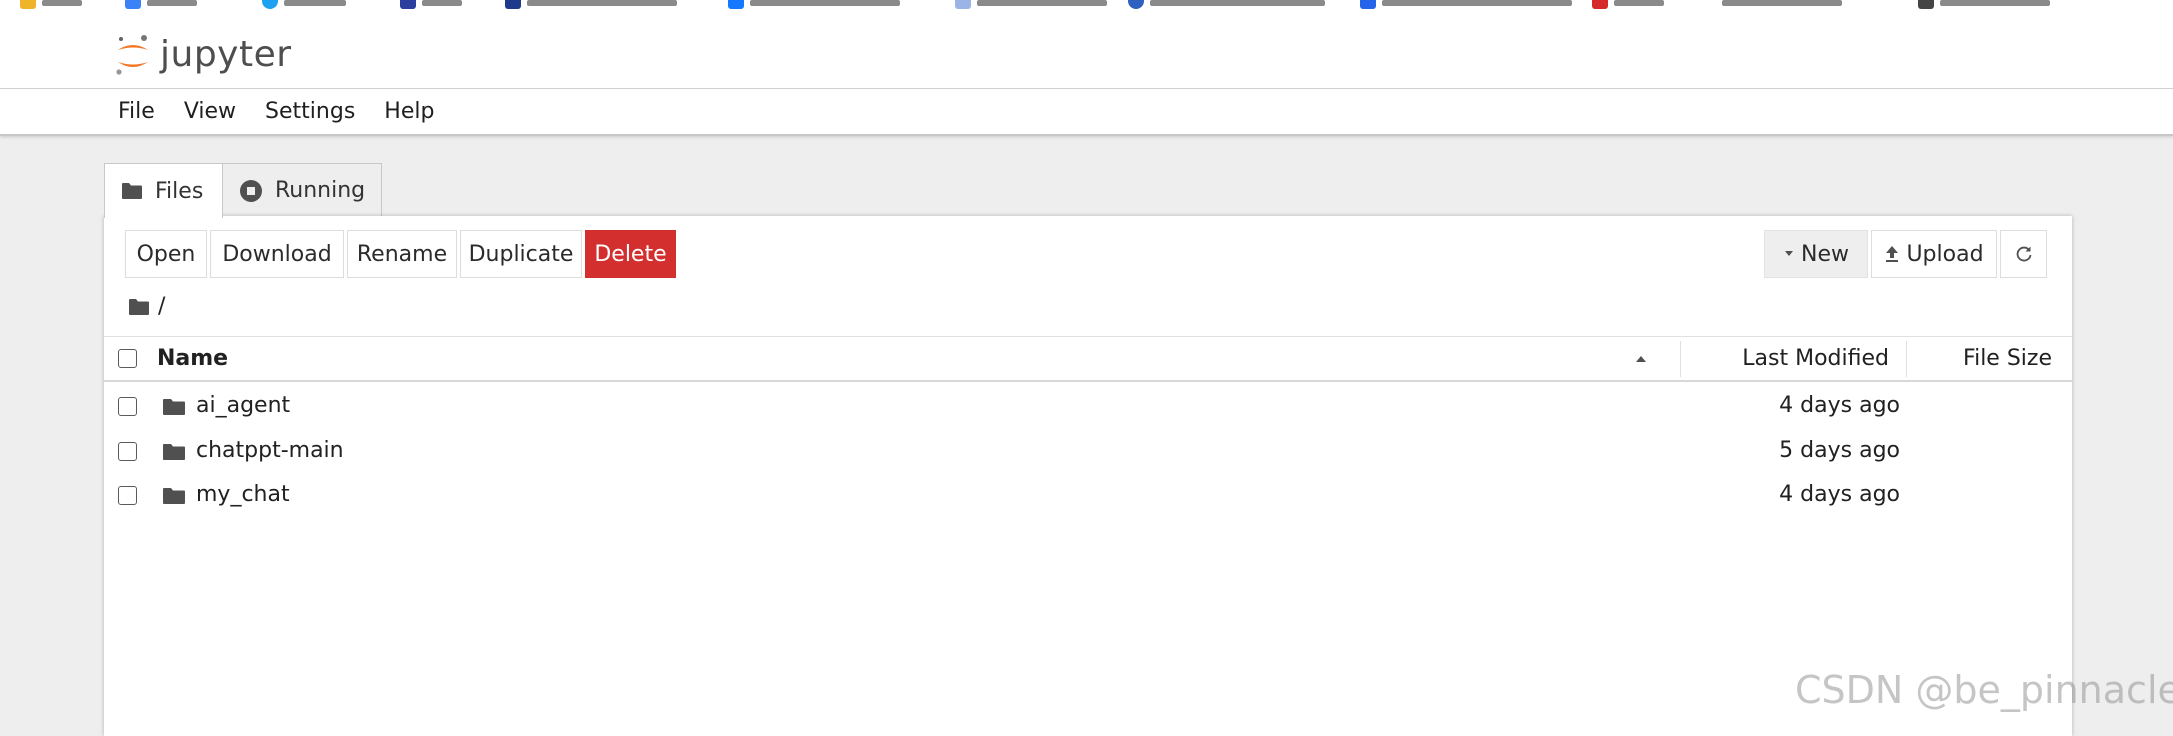  I want to click on tab-files: Files, so click(163, 190).